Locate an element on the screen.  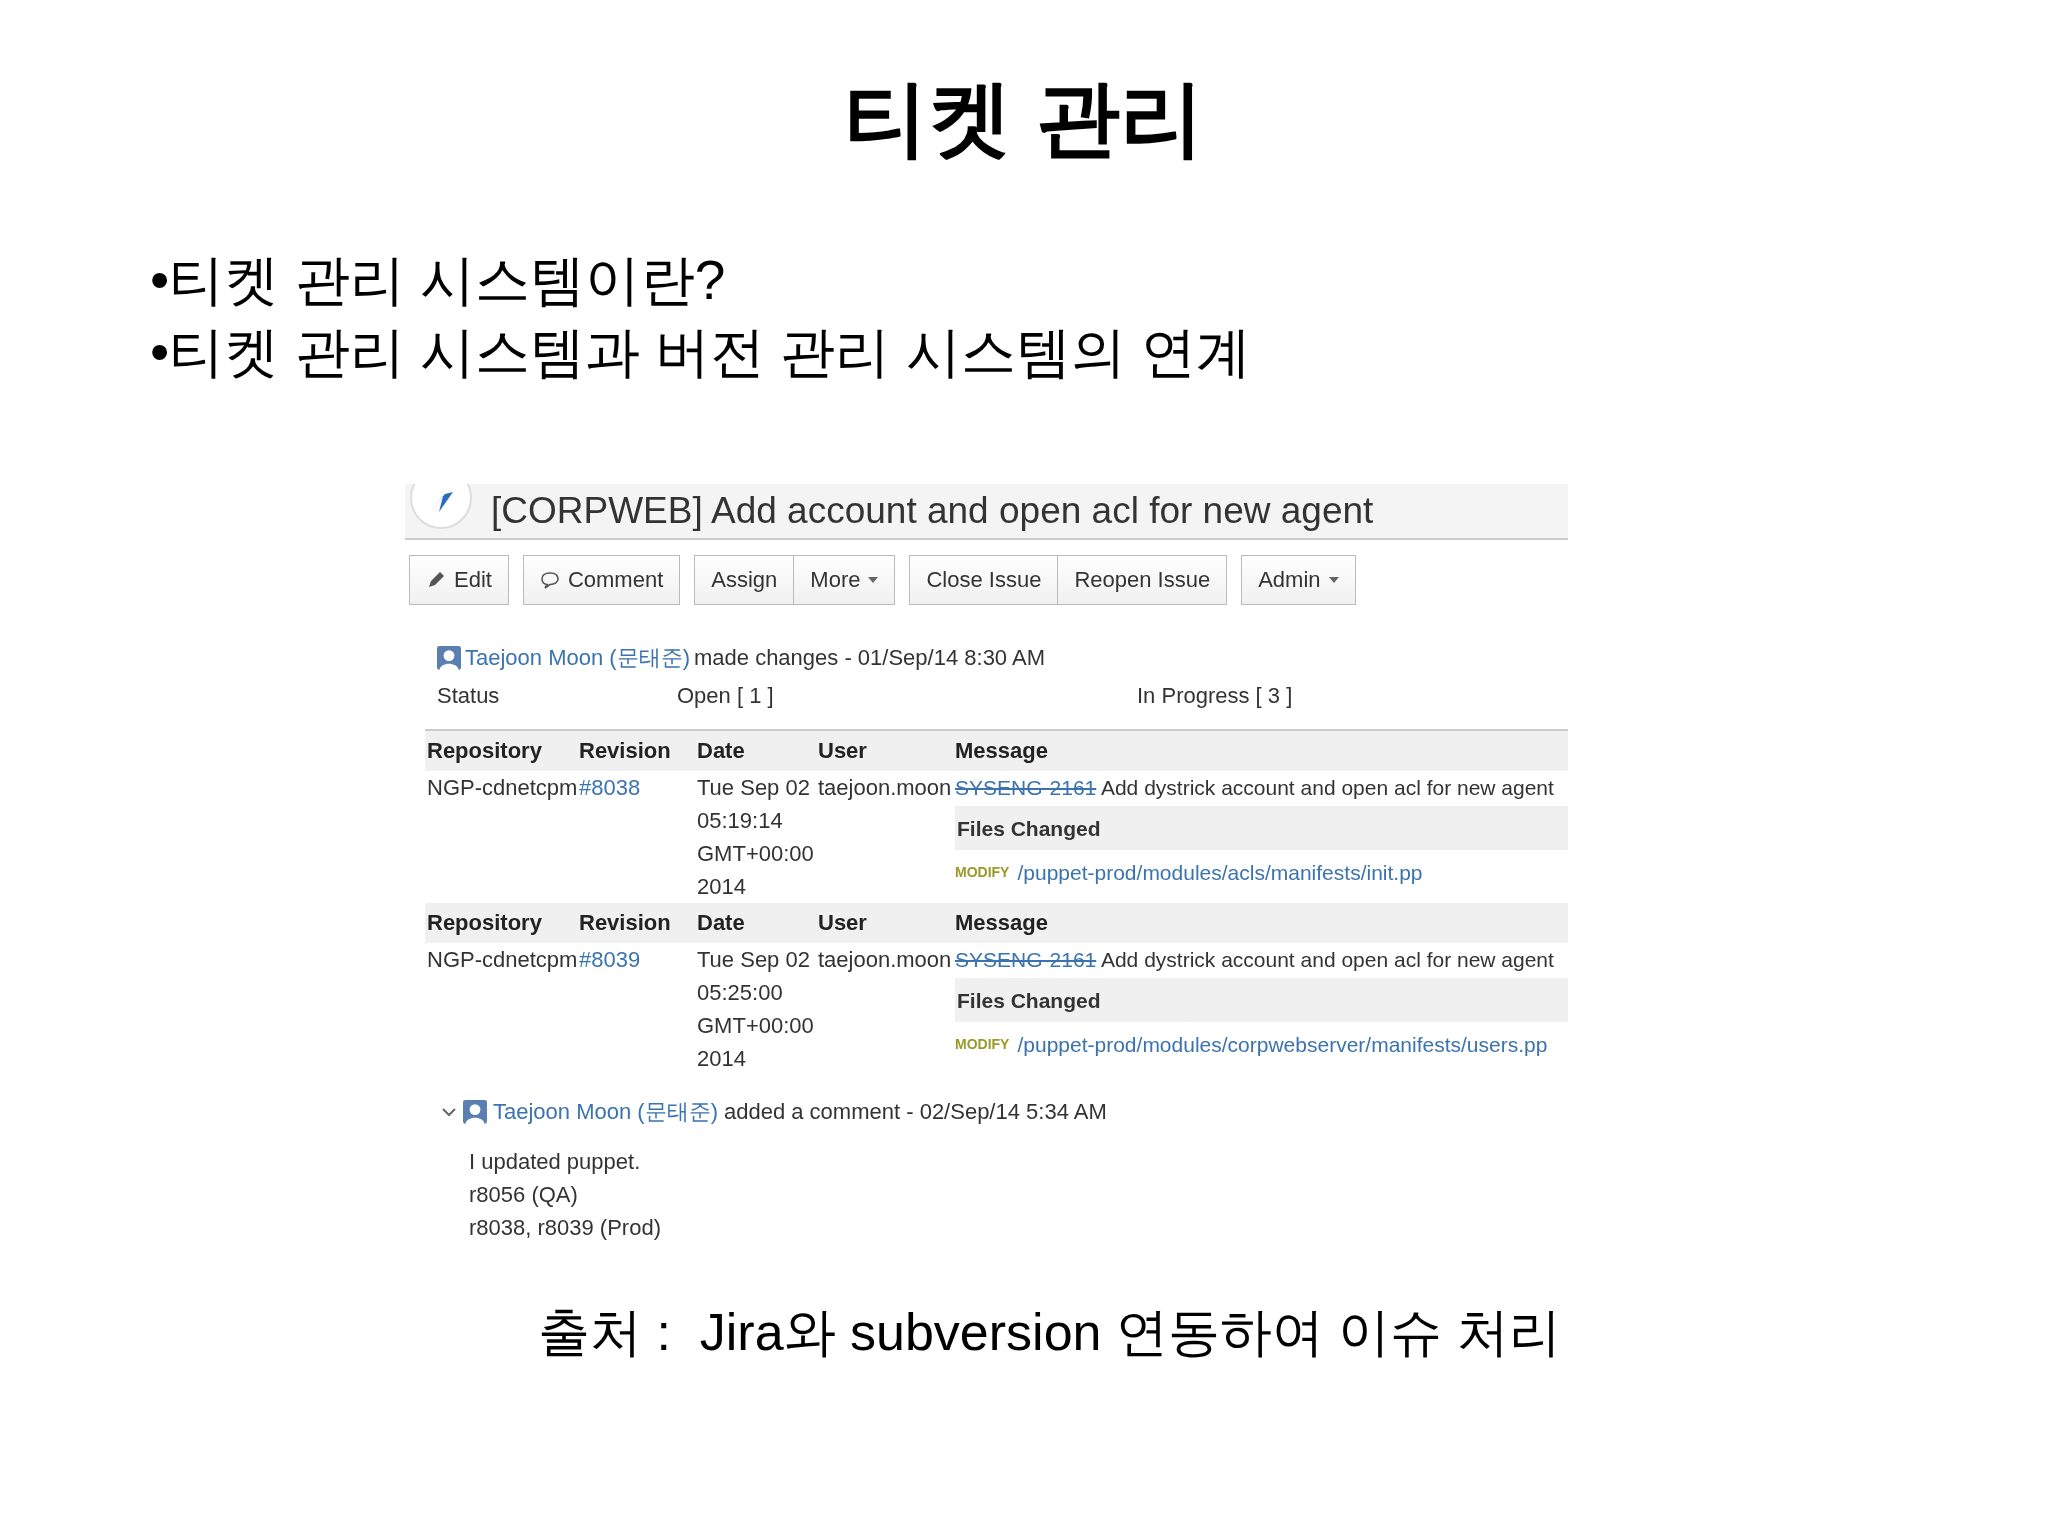
comment-text: r8056 (QA) is located at coordinates (524, 1195).